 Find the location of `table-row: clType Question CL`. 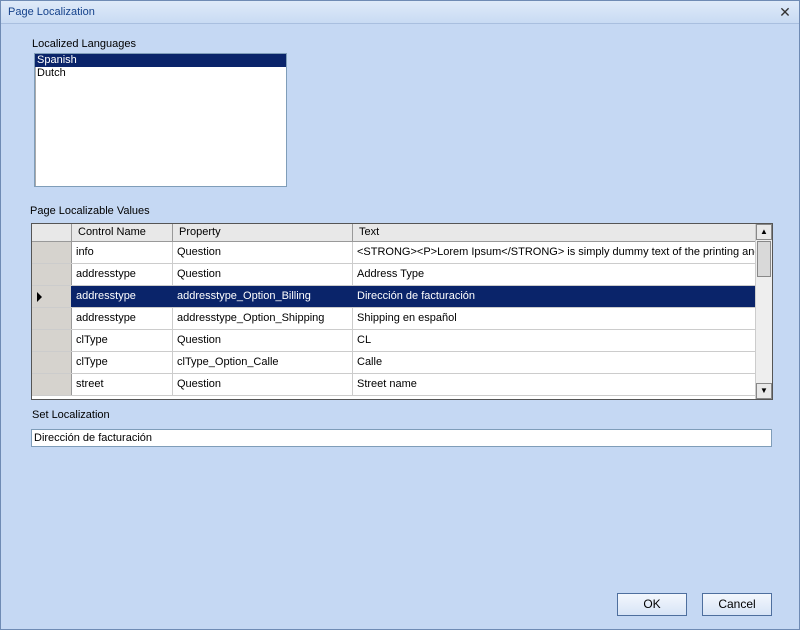

table-row: clType Question CL is located at coordinates (394, 341).